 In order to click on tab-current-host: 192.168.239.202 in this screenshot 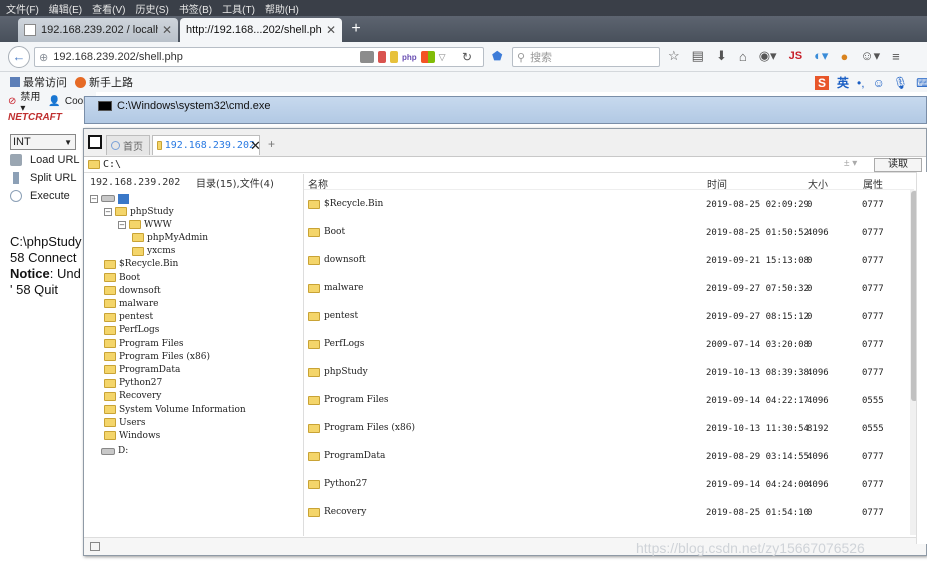, I will do `click(206, 145)`.